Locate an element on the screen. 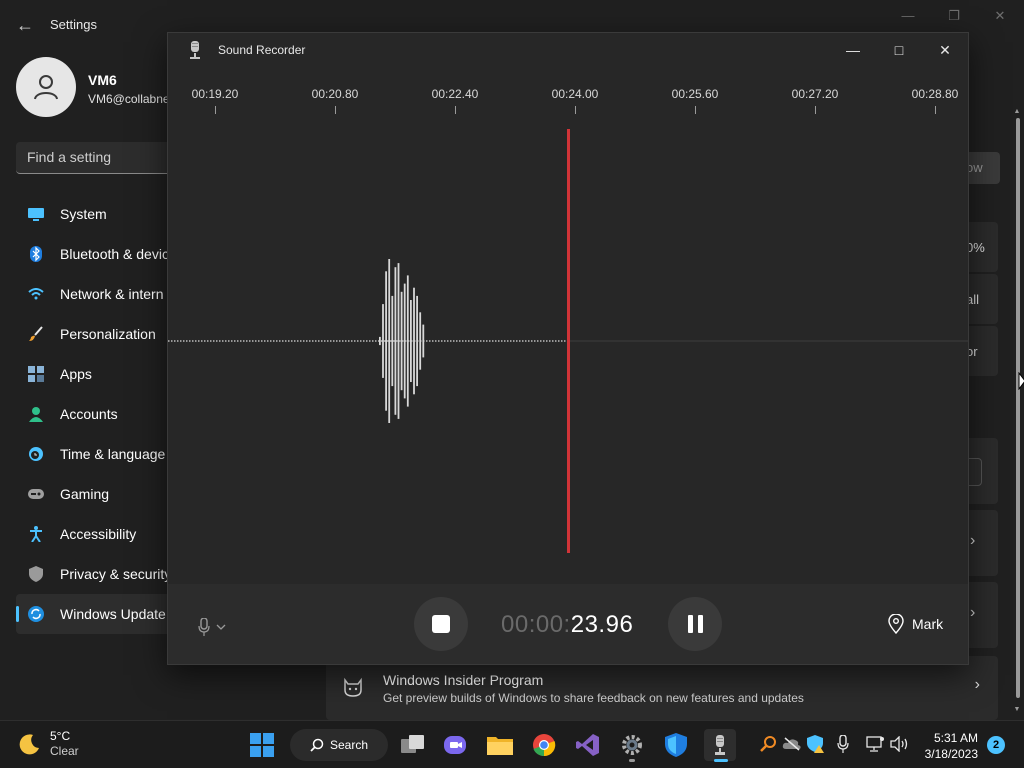 This screenshot has width=1024, height=768. windows-update-icon is located at coordinates (36, 614).